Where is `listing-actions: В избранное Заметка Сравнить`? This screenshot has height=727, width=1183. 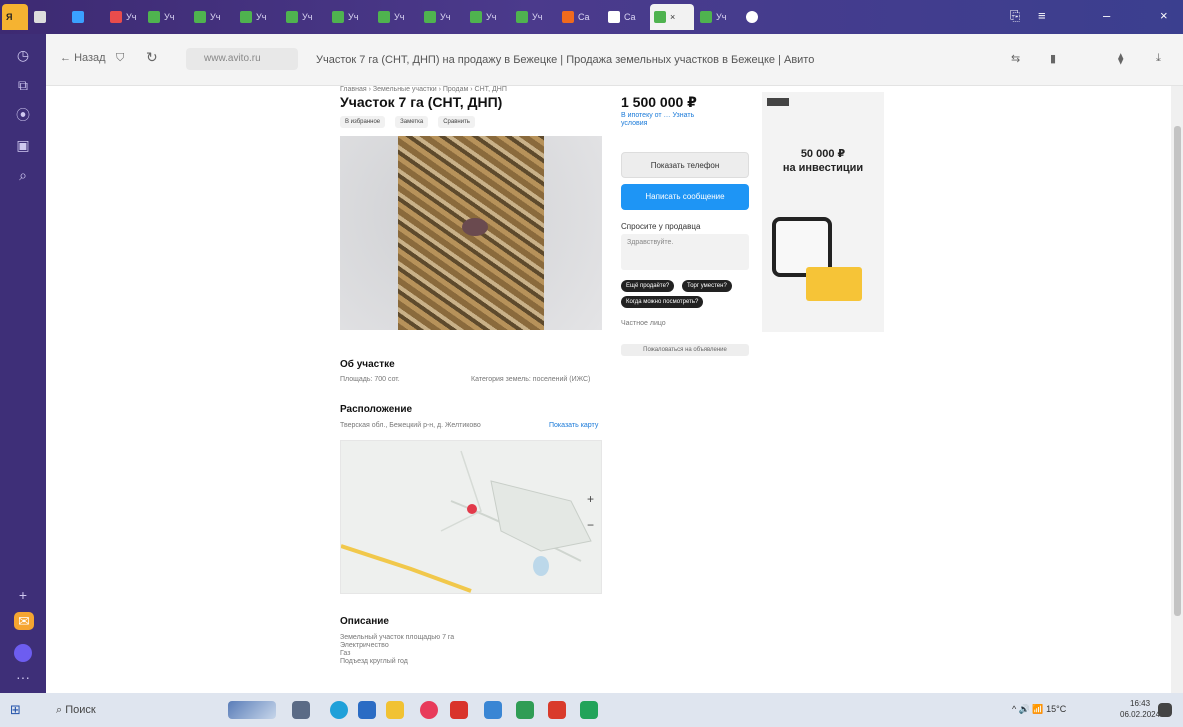
listing-actions: В избранное Заметка Сравнить is located at coordinates (407, 122).